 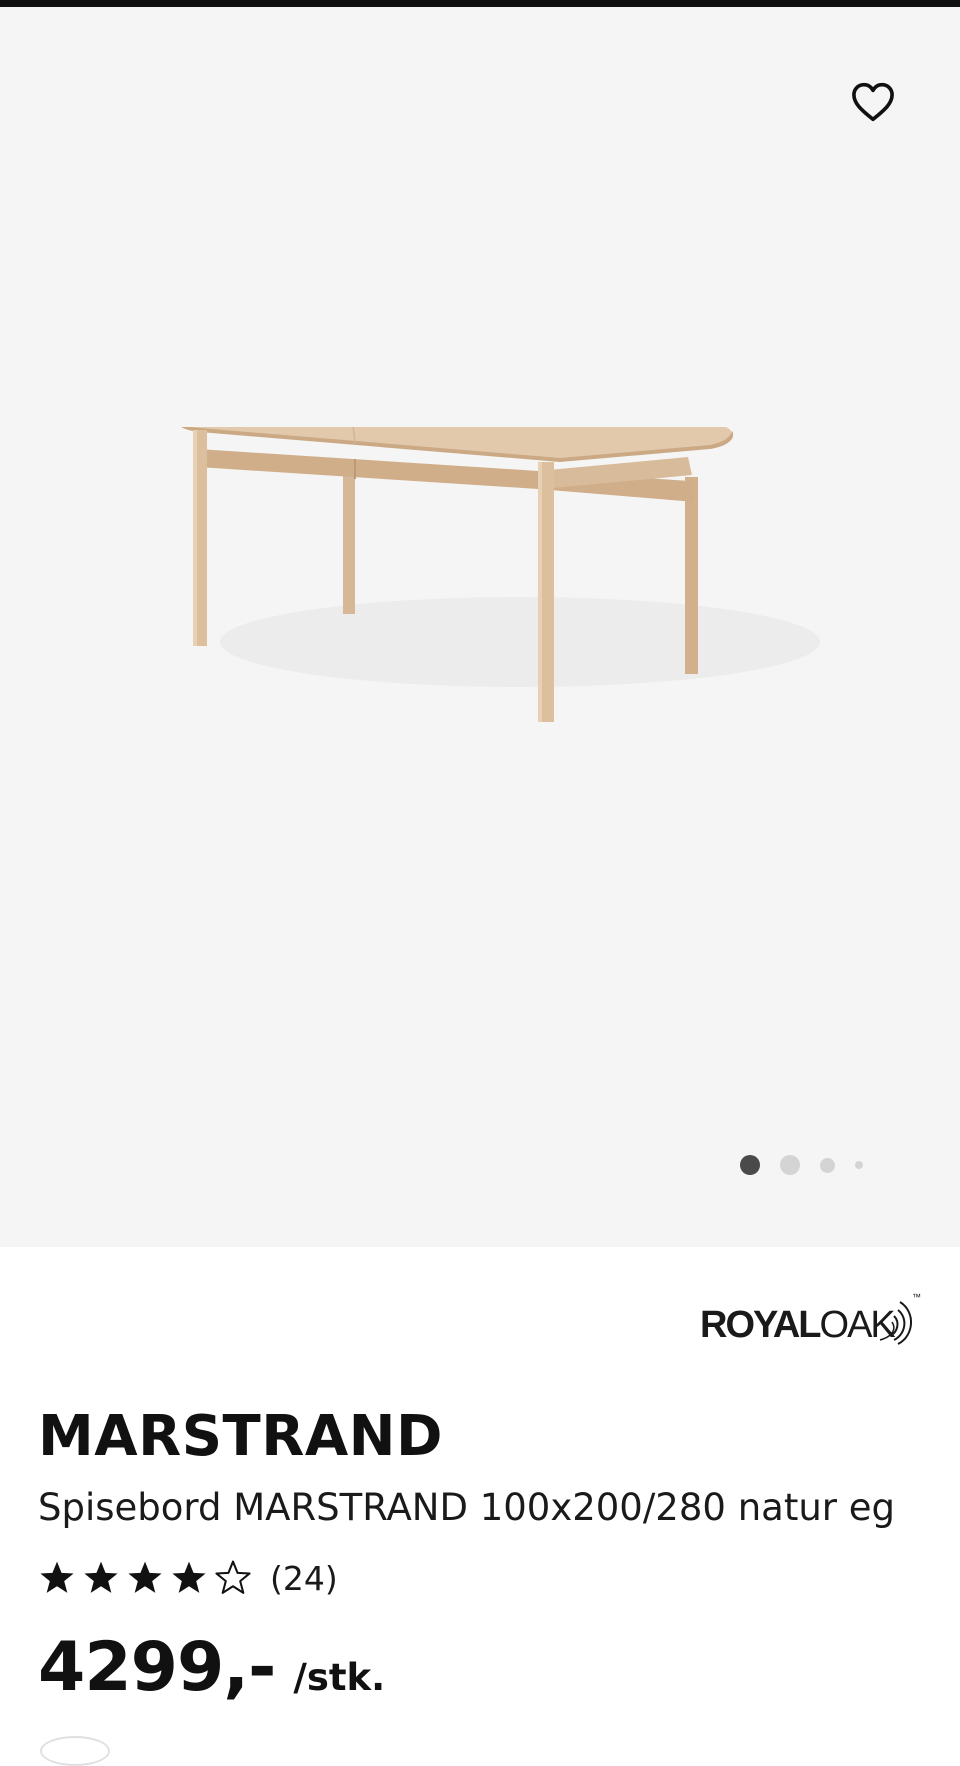 I want to click on price-value: 4299,-, so click(x=157, y=1667).